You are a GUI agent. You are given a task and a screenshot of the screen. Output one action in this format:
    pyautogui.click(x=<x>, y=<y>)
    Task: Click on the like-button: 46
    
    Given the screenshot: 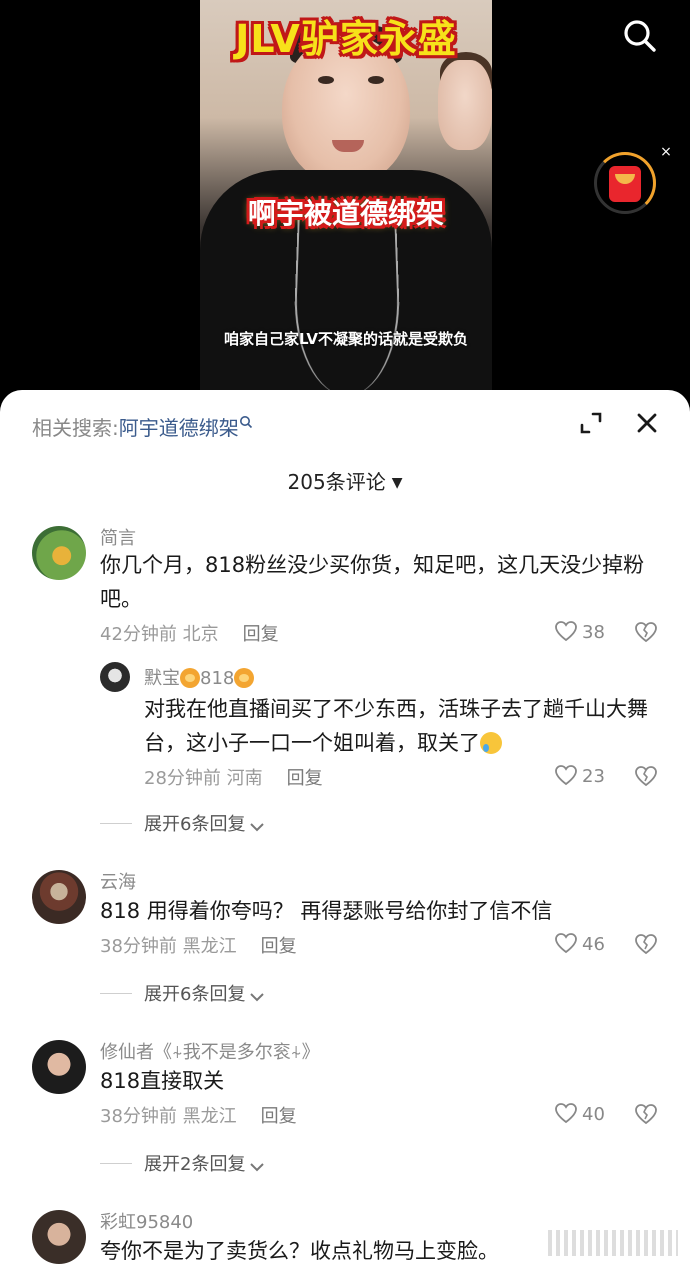 What is the action you would take?
    pyautogui.click(x=579, y=943)
    